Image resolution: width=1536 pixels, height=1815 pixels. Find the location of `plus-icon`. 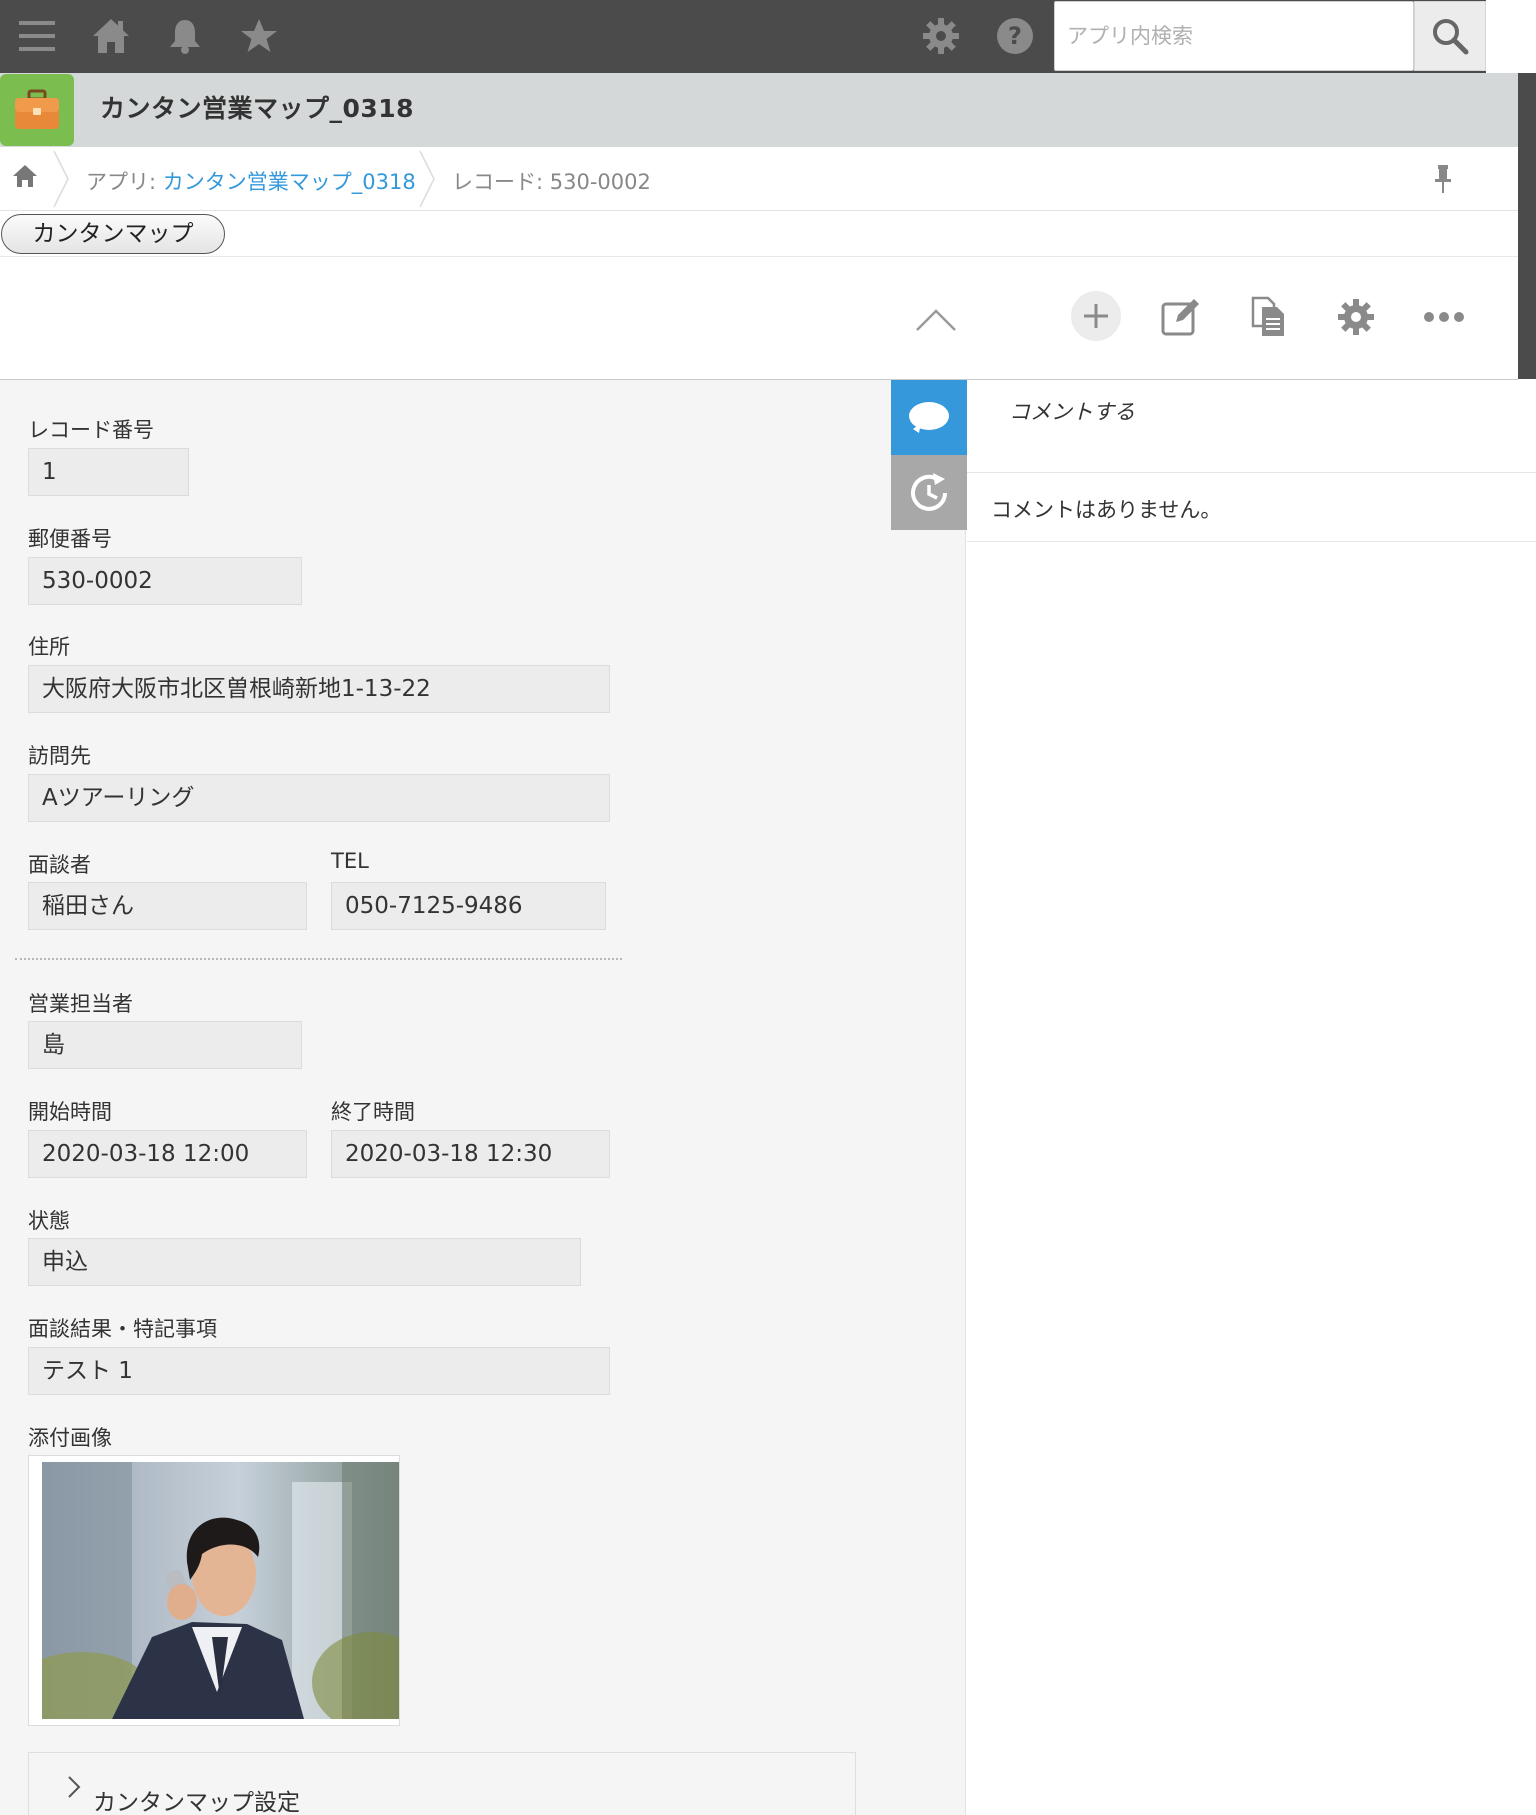

plus-icon is located at coordinates (1096, 316).